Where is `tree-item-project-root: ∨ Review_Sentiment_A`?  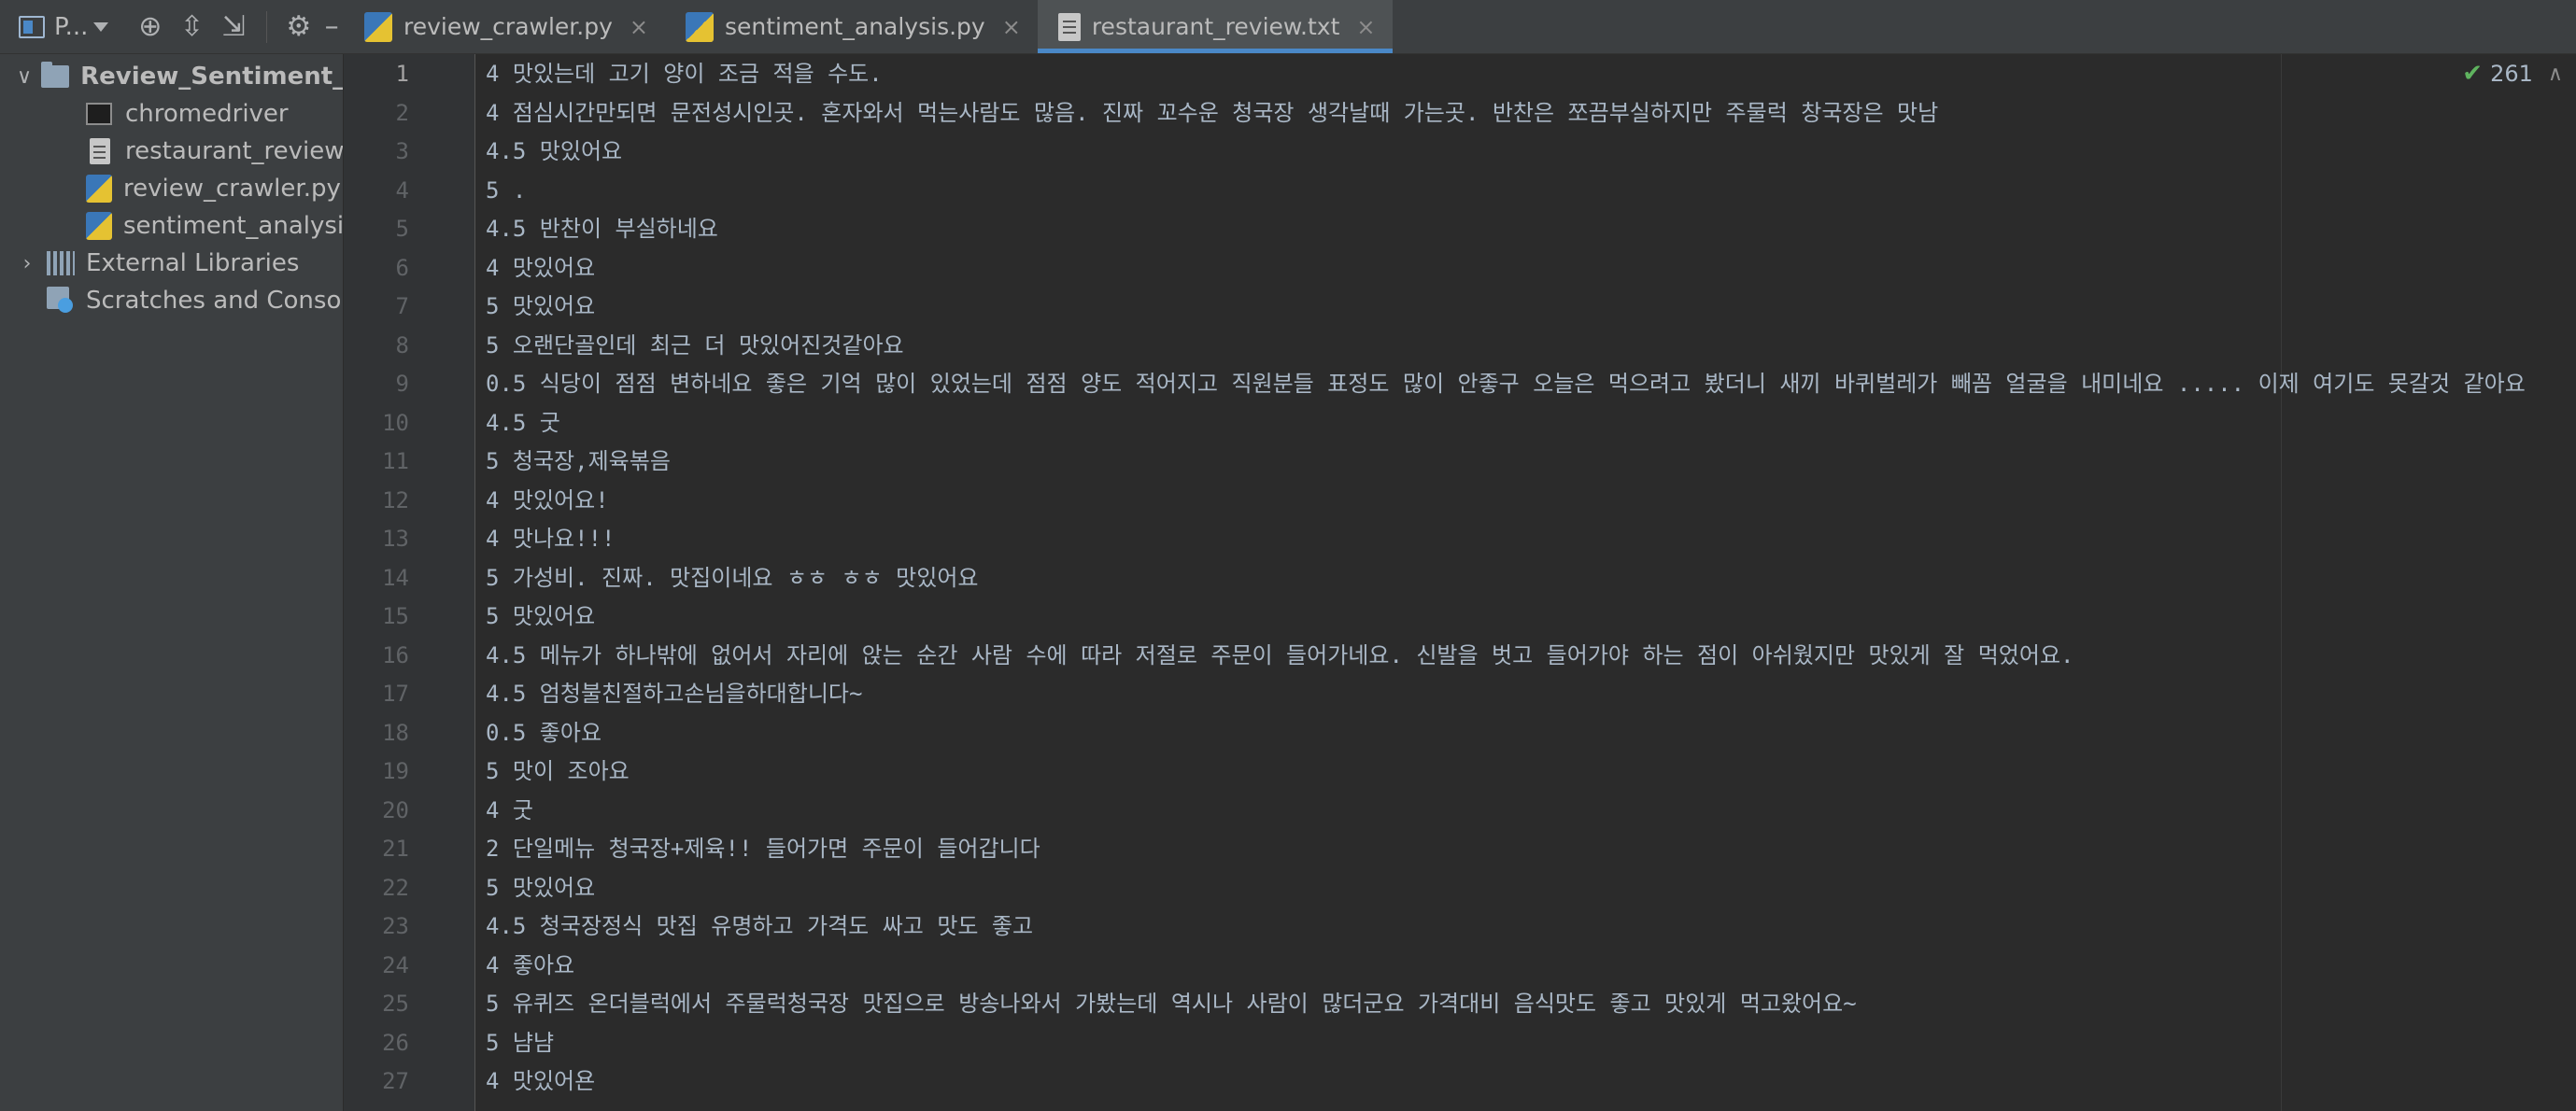 tree-item-project-root: ∨ Review_Sentiment_A is located at coordinates (171, 76).